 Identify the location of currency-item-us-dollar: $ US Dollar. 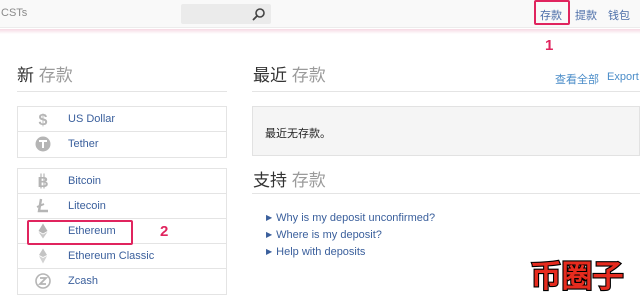
(122, 119).